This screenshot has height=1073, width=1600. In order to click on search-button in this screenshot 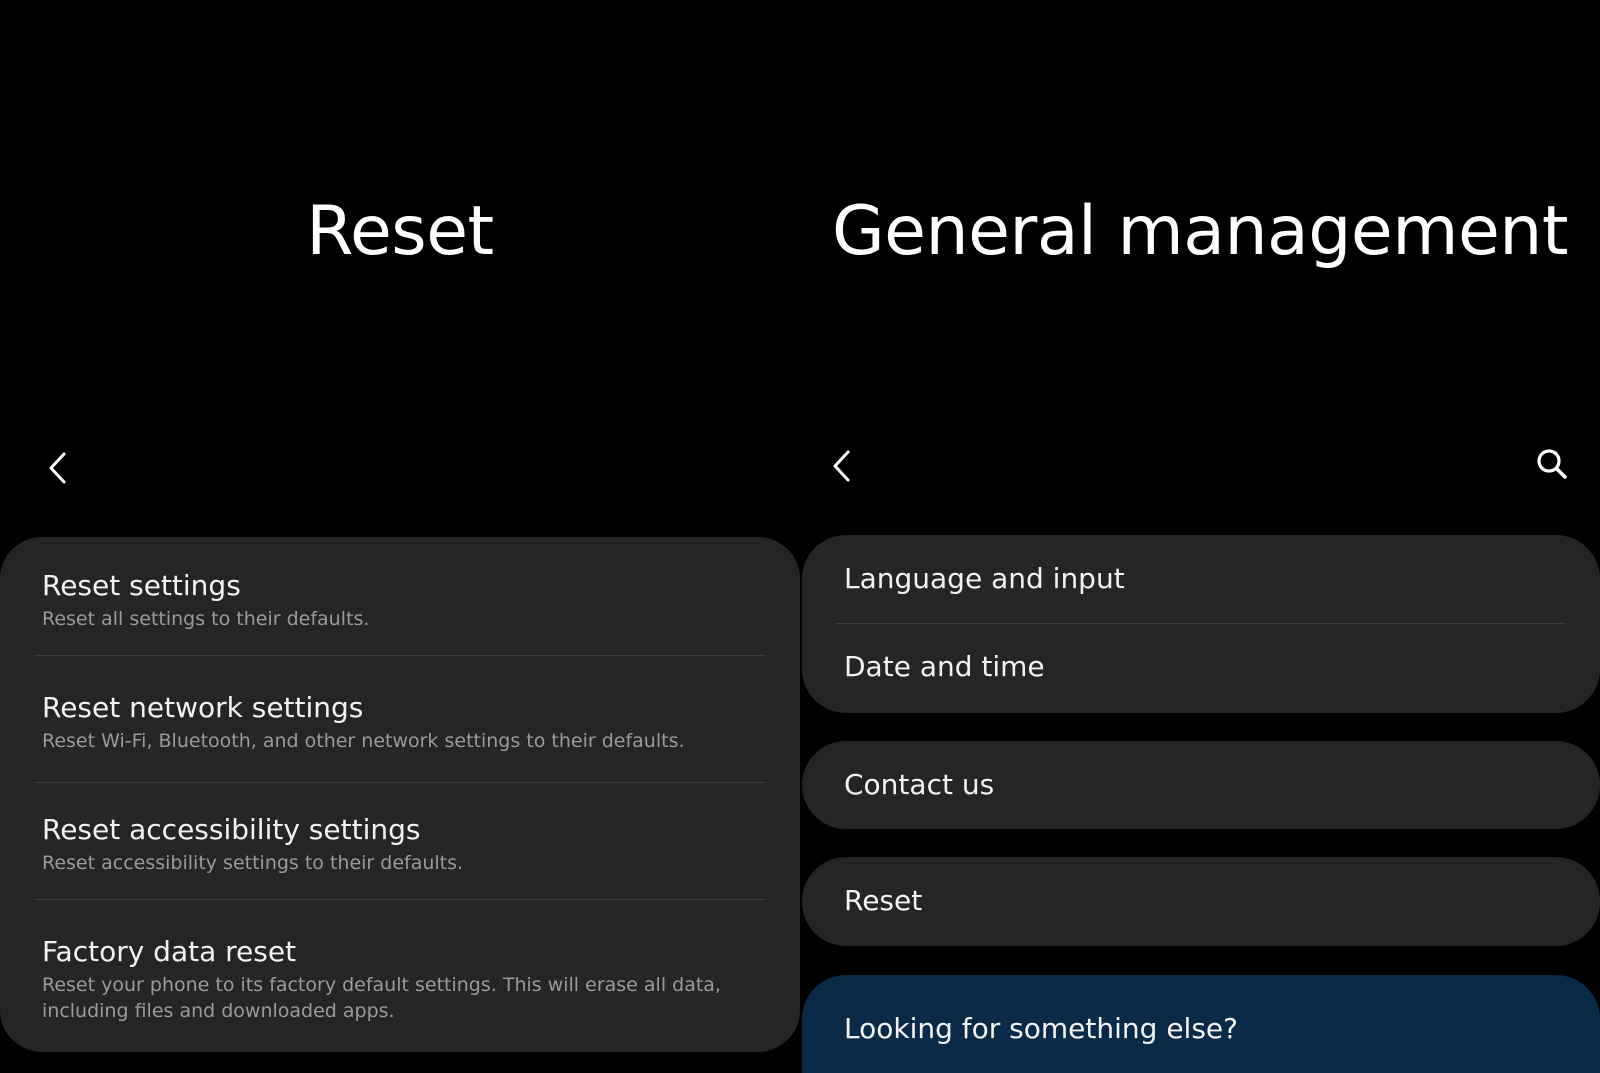, I will do `click(1552, 464)`.